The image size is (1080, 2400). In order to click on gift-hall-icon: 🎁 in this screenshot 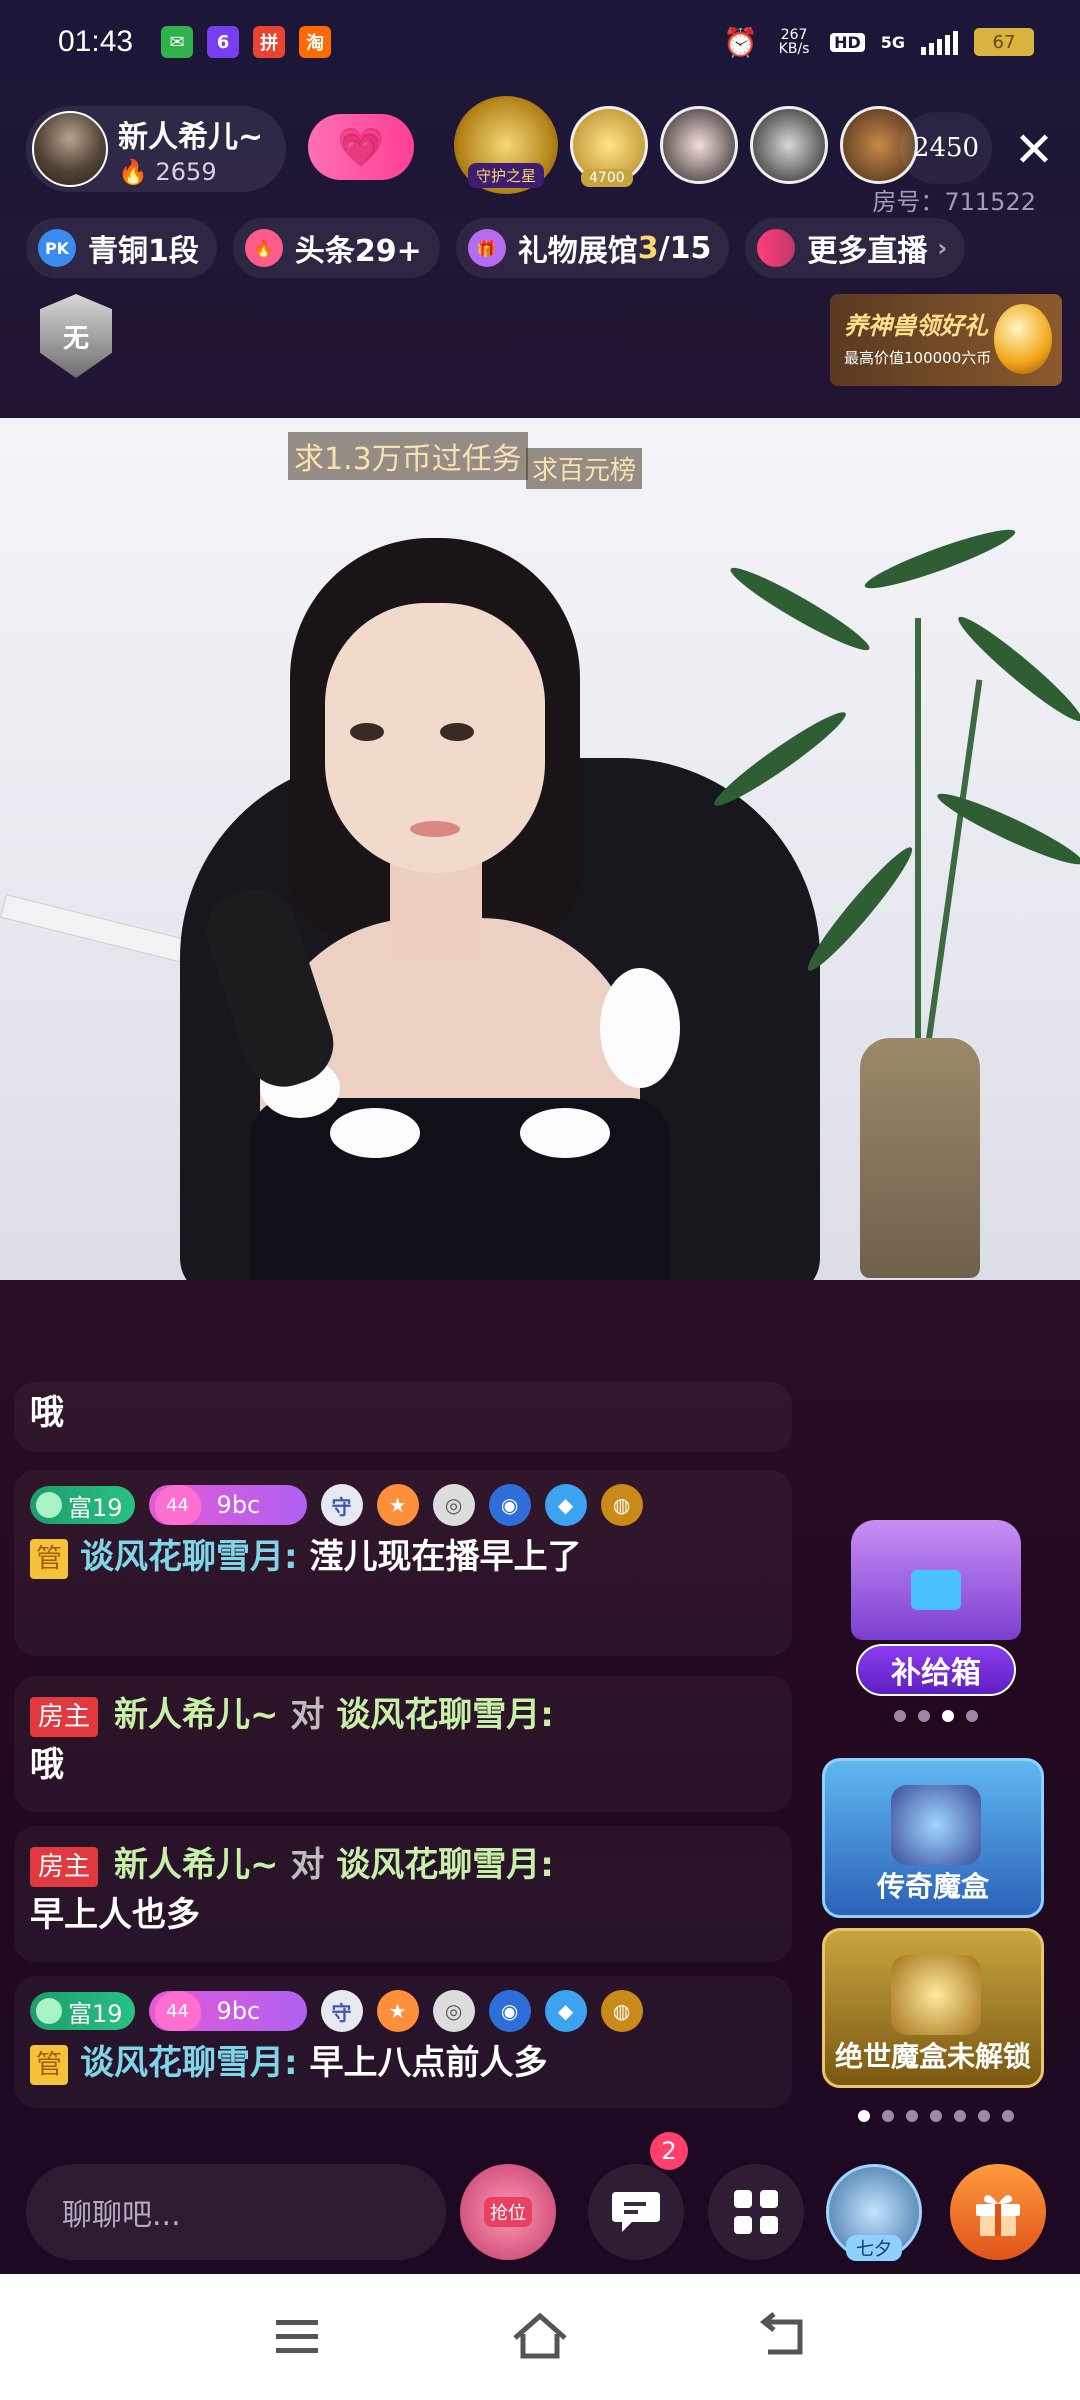, I will do `click(486, 248)`.